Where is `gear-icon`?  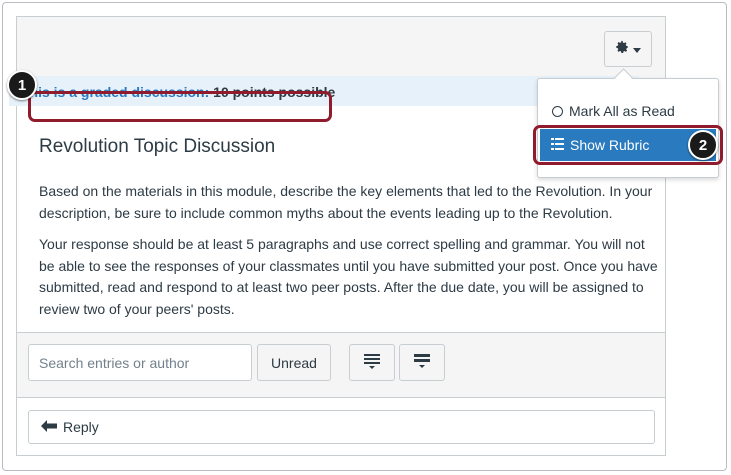 gear-icon is located at coordinates (622, 49).